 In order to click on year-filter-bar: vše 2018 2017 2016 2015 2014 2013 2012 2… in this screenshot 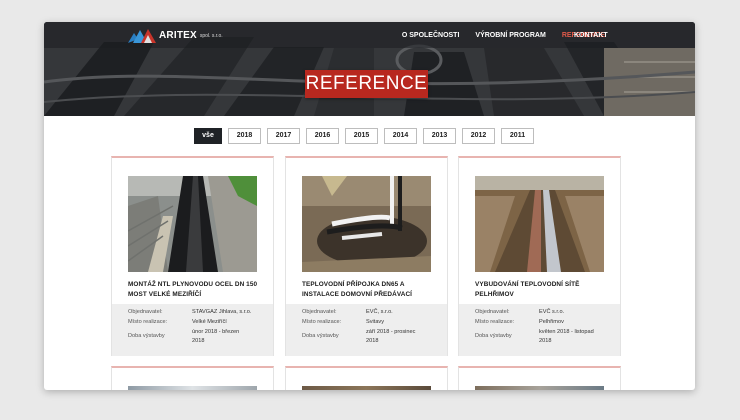, I will do `click(367, 136)`.